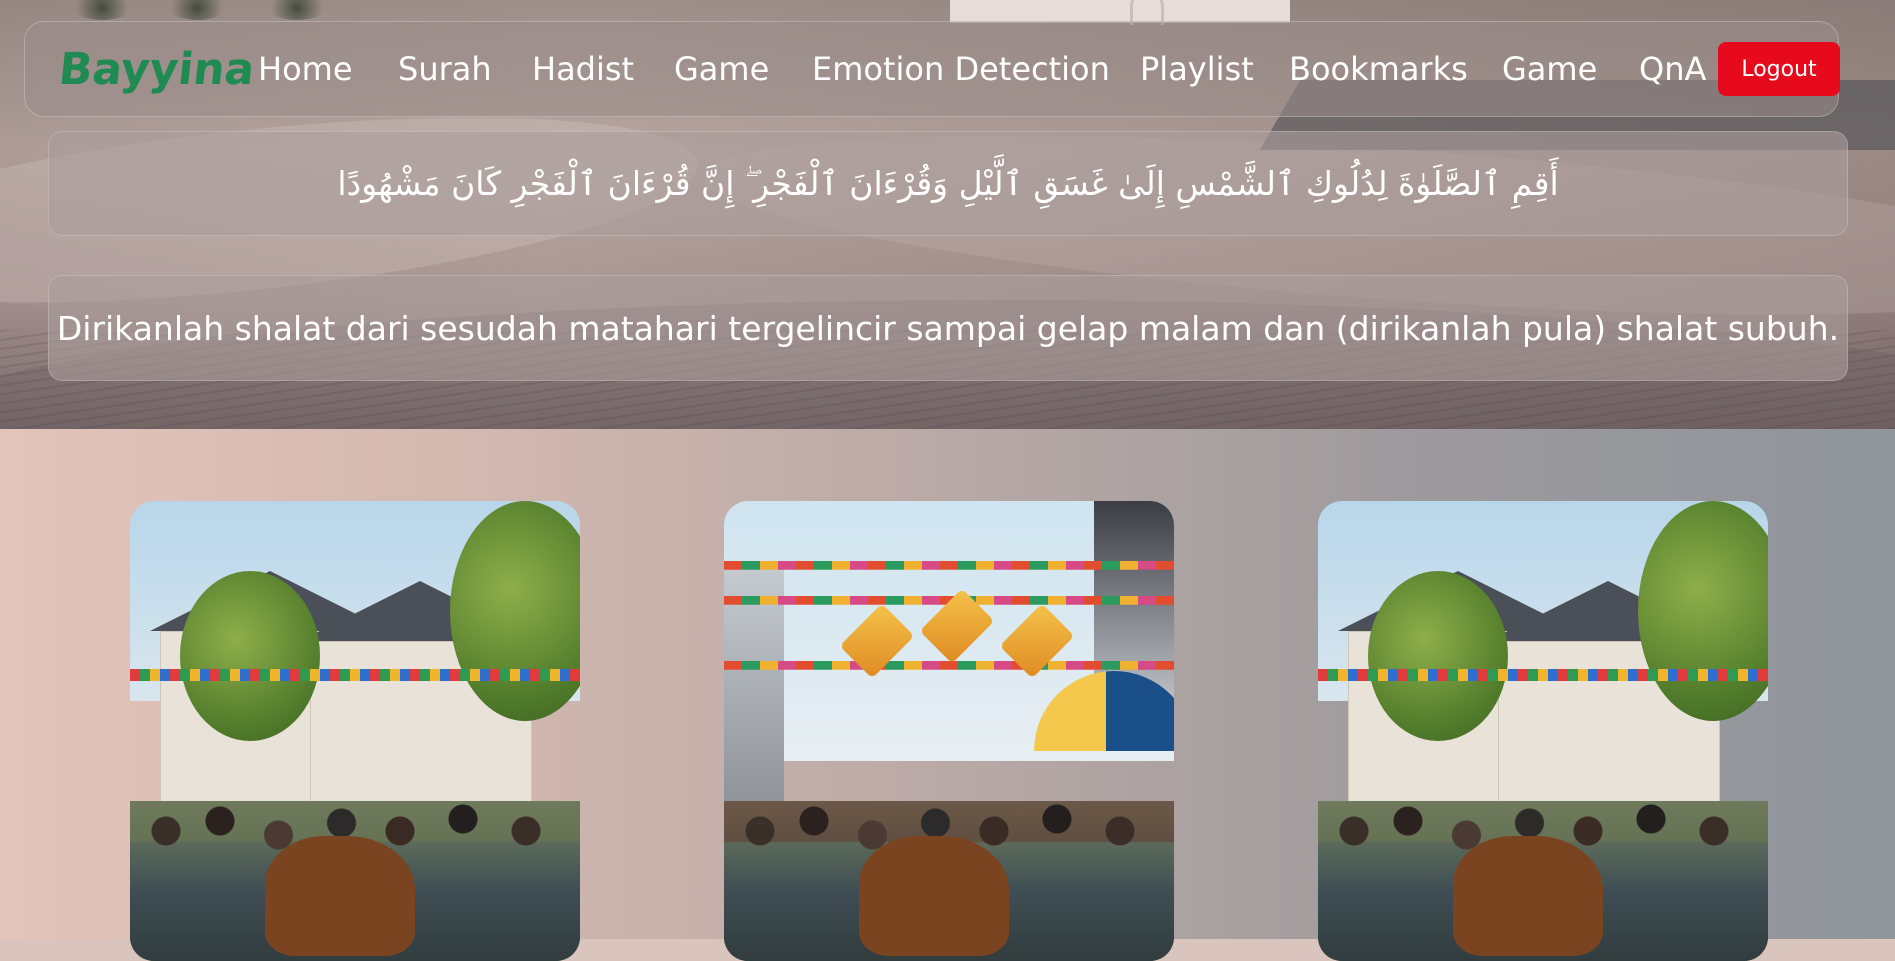 The width and height of the screenshot is (1895, 961). I want to click on nav-game-2: Game, so click(1549, 69).